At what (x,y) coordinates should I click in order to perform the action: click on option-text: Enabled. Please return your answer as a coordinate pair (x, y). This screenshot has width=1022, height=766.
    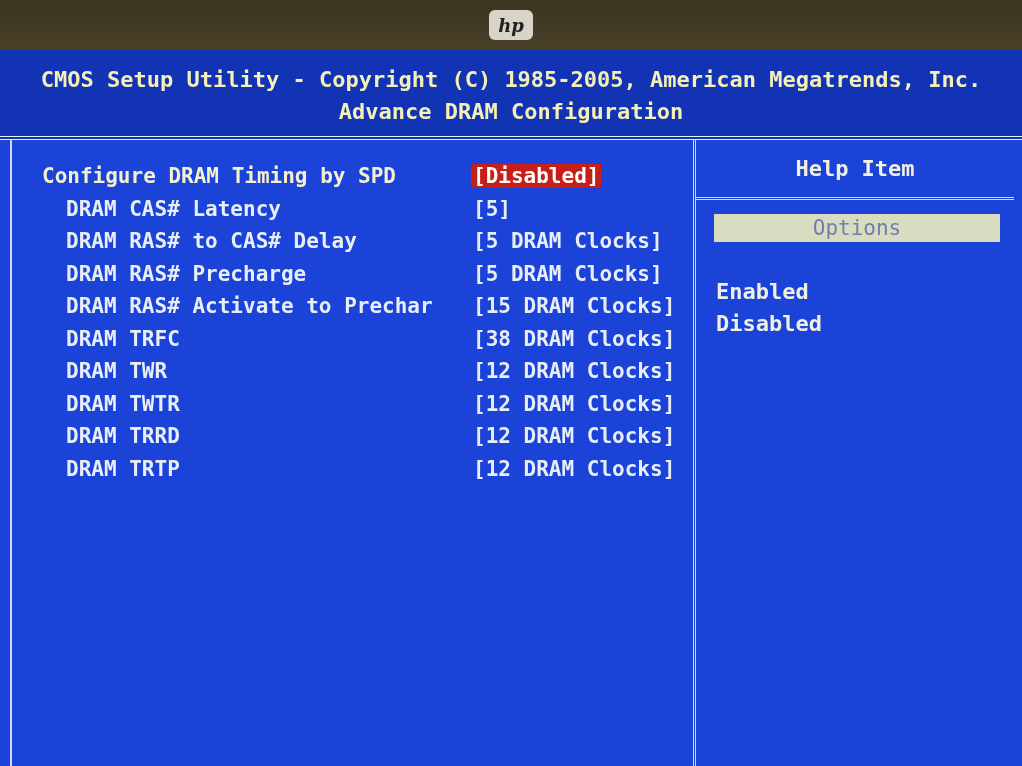
    Looking at the image, I should click on (763, 292).